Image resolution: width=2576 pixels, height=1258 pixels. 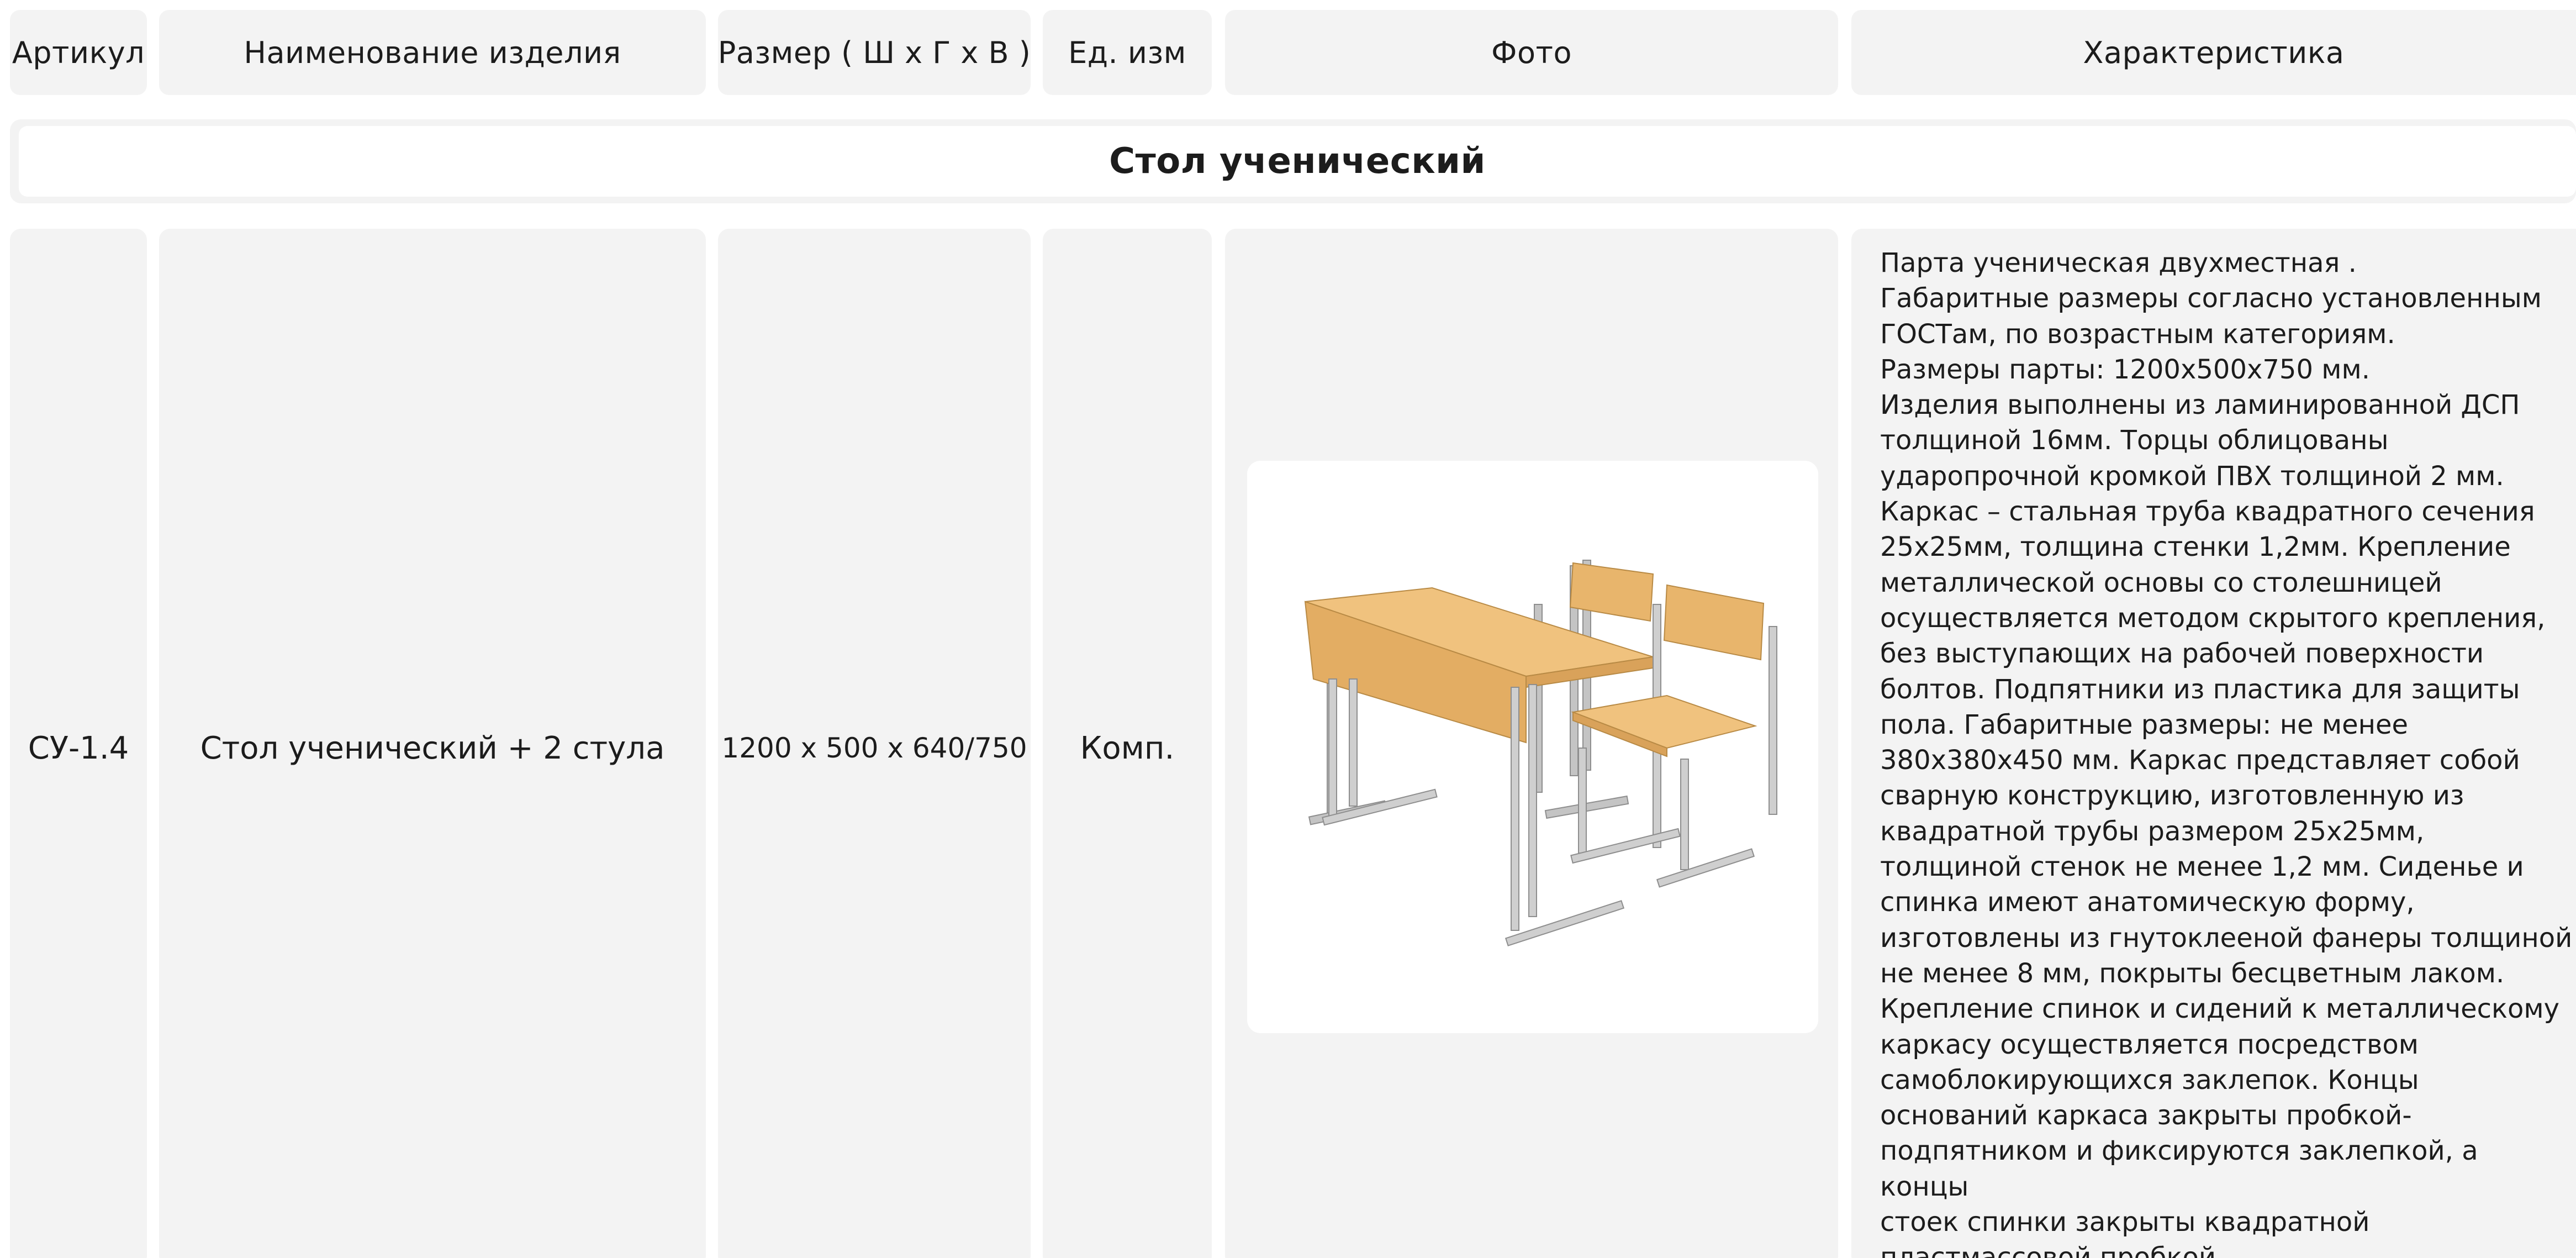 What do you see at coordinates (874, 748) in the screenshot?
I see `product-size: 1200 х 500 х 640/750` at bounding box center [874, 748].